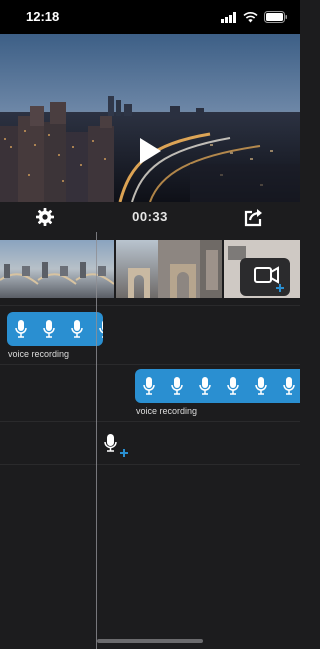 This screenshot has width=320, height=649. Describe the element at coordinates (250, 19) in the screenshot. I see `wifi-icon` at that location.